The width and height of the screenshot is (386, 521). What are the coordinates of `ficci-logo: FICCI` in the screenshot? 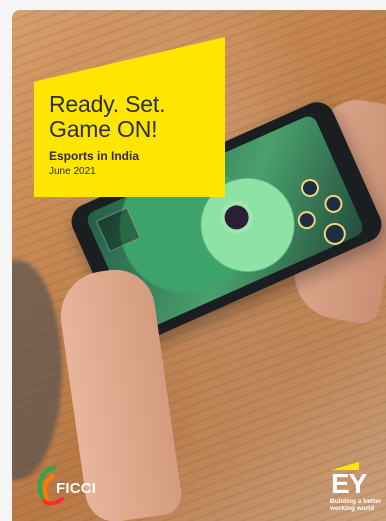 It's located at (74, 485).